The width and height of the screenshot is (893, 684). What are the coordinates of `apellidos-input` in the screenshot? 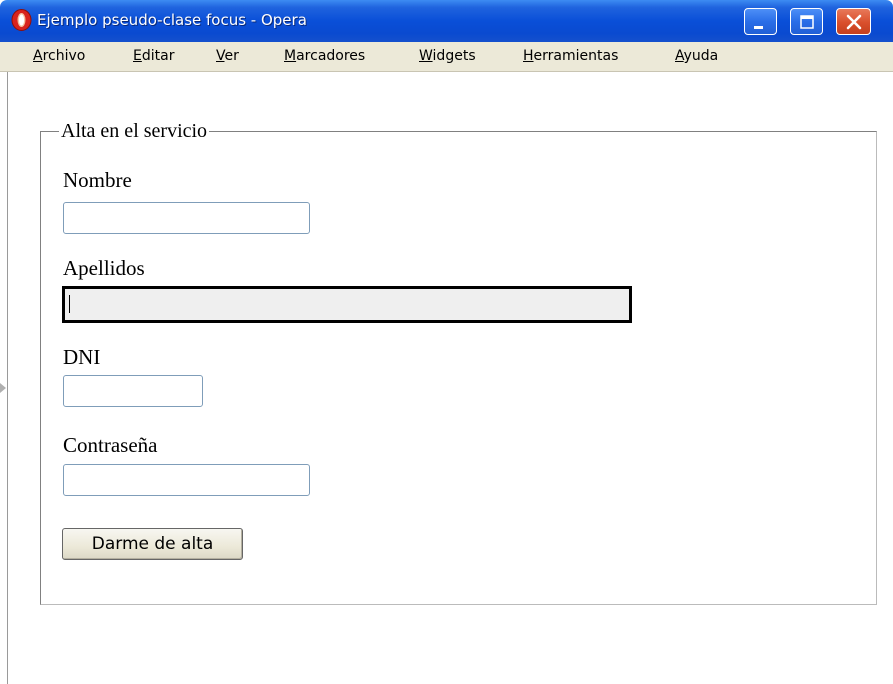 It's located at (347, 304).